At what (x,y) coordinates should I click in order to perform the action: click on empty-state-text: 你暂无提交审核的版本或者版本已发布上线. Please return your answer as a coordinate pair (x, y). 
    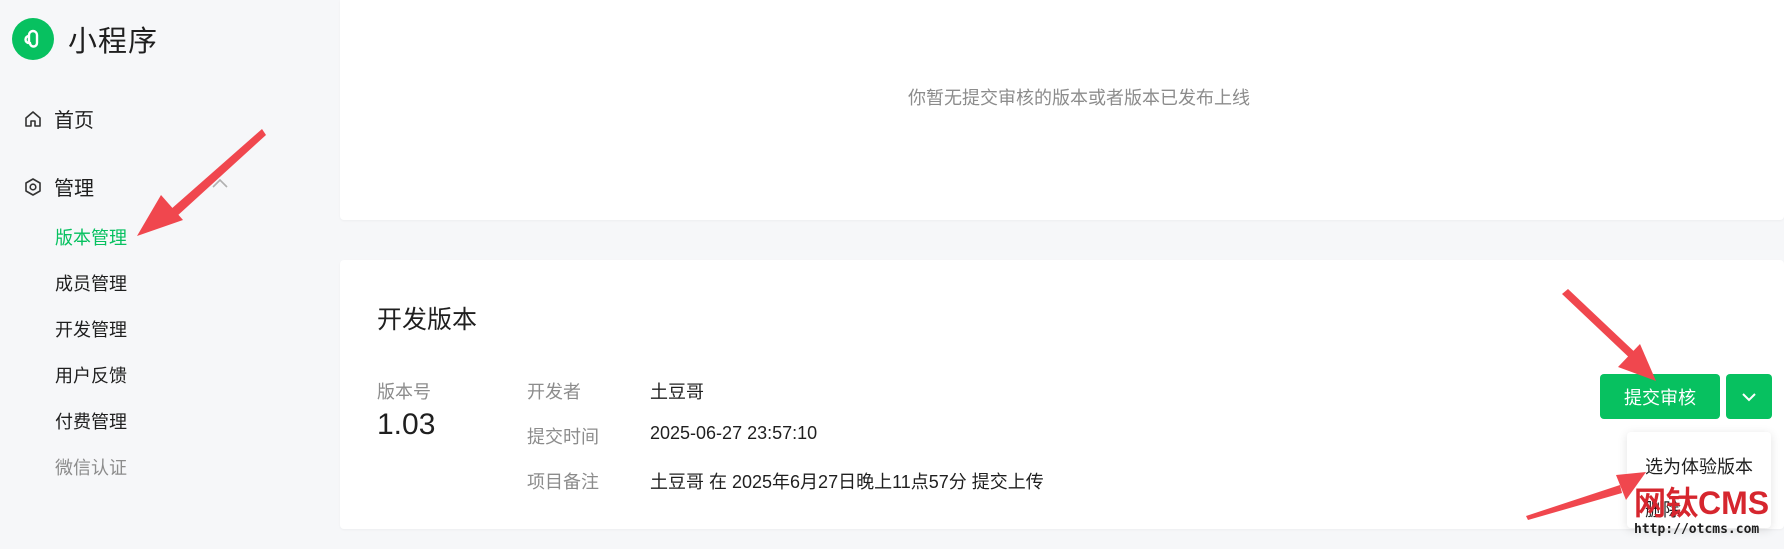
    Looking at the image, I should click on (1079, 98).